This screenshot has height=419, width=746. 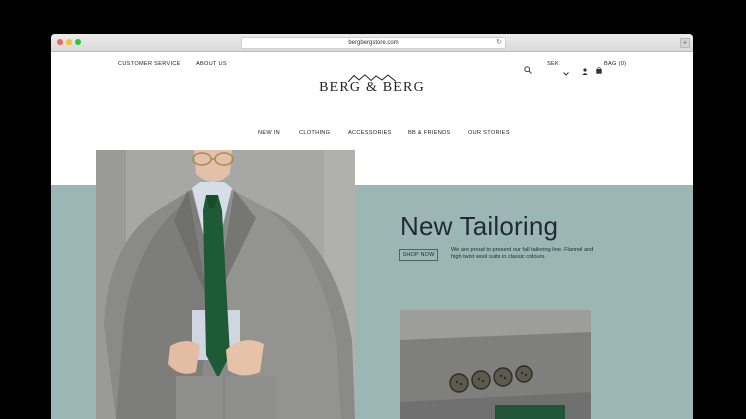 What do you see at coordinates (429, 133) in the screenshot?
I see `nav-bb-and-friends: BB & FRIENDS` at bounding box center [429, 133].